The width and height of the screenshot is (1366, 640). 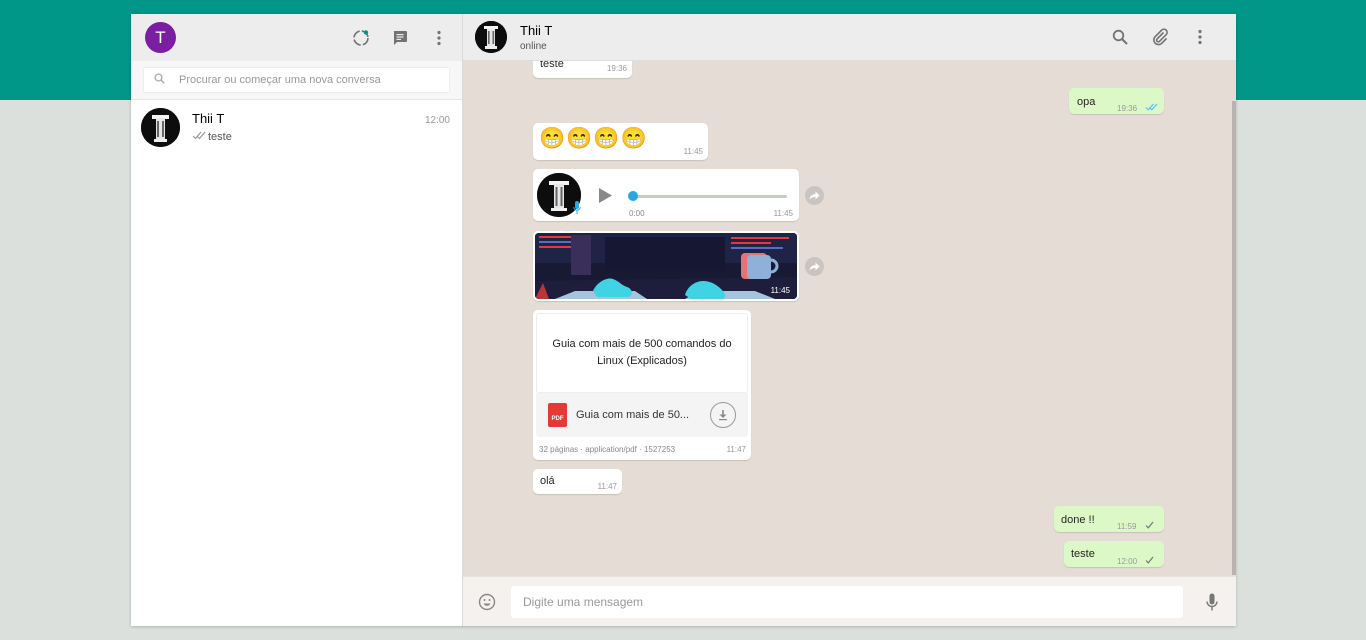 What do you see at coordinates (607, 449) in the screenshot?
I see `document-meta: 32 páginas · application/pdf · 1527253` at bounding box center [607, 449].